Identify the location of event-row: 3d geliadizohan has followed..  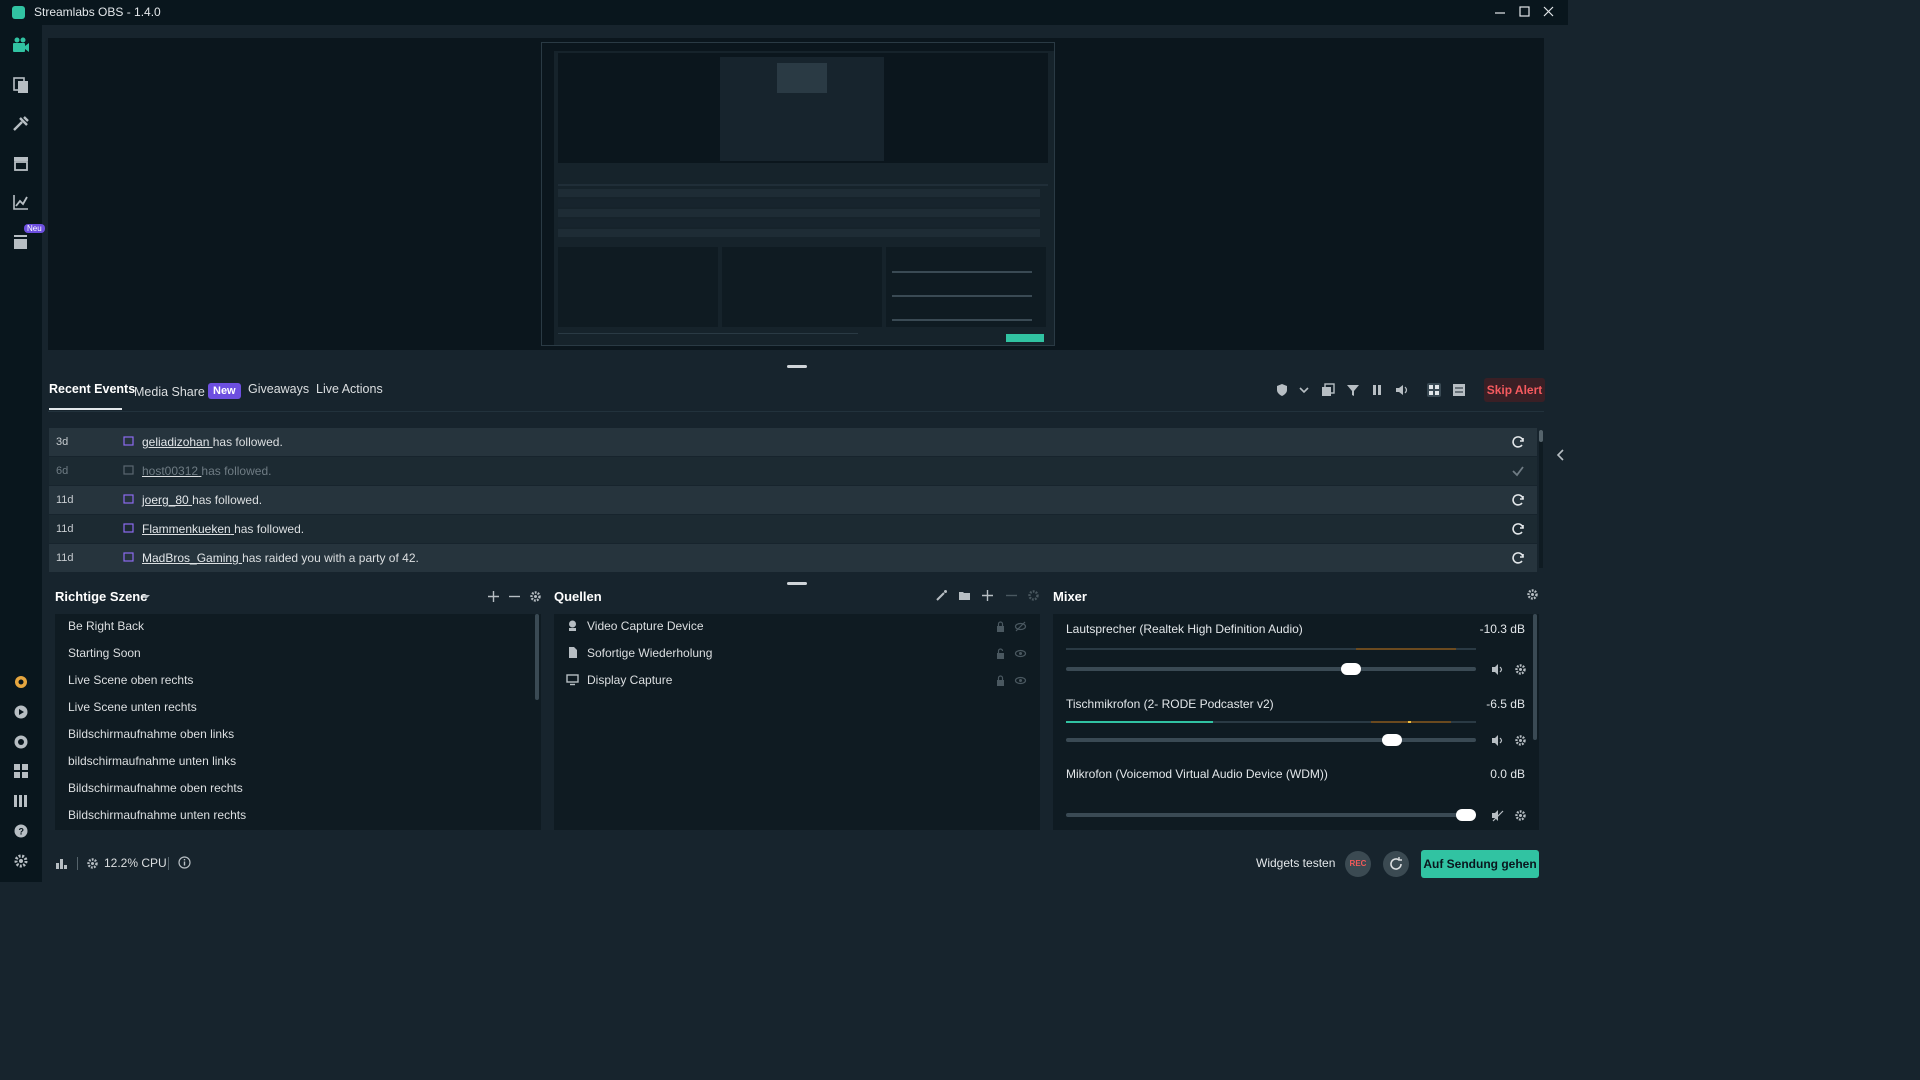
(793, 442).